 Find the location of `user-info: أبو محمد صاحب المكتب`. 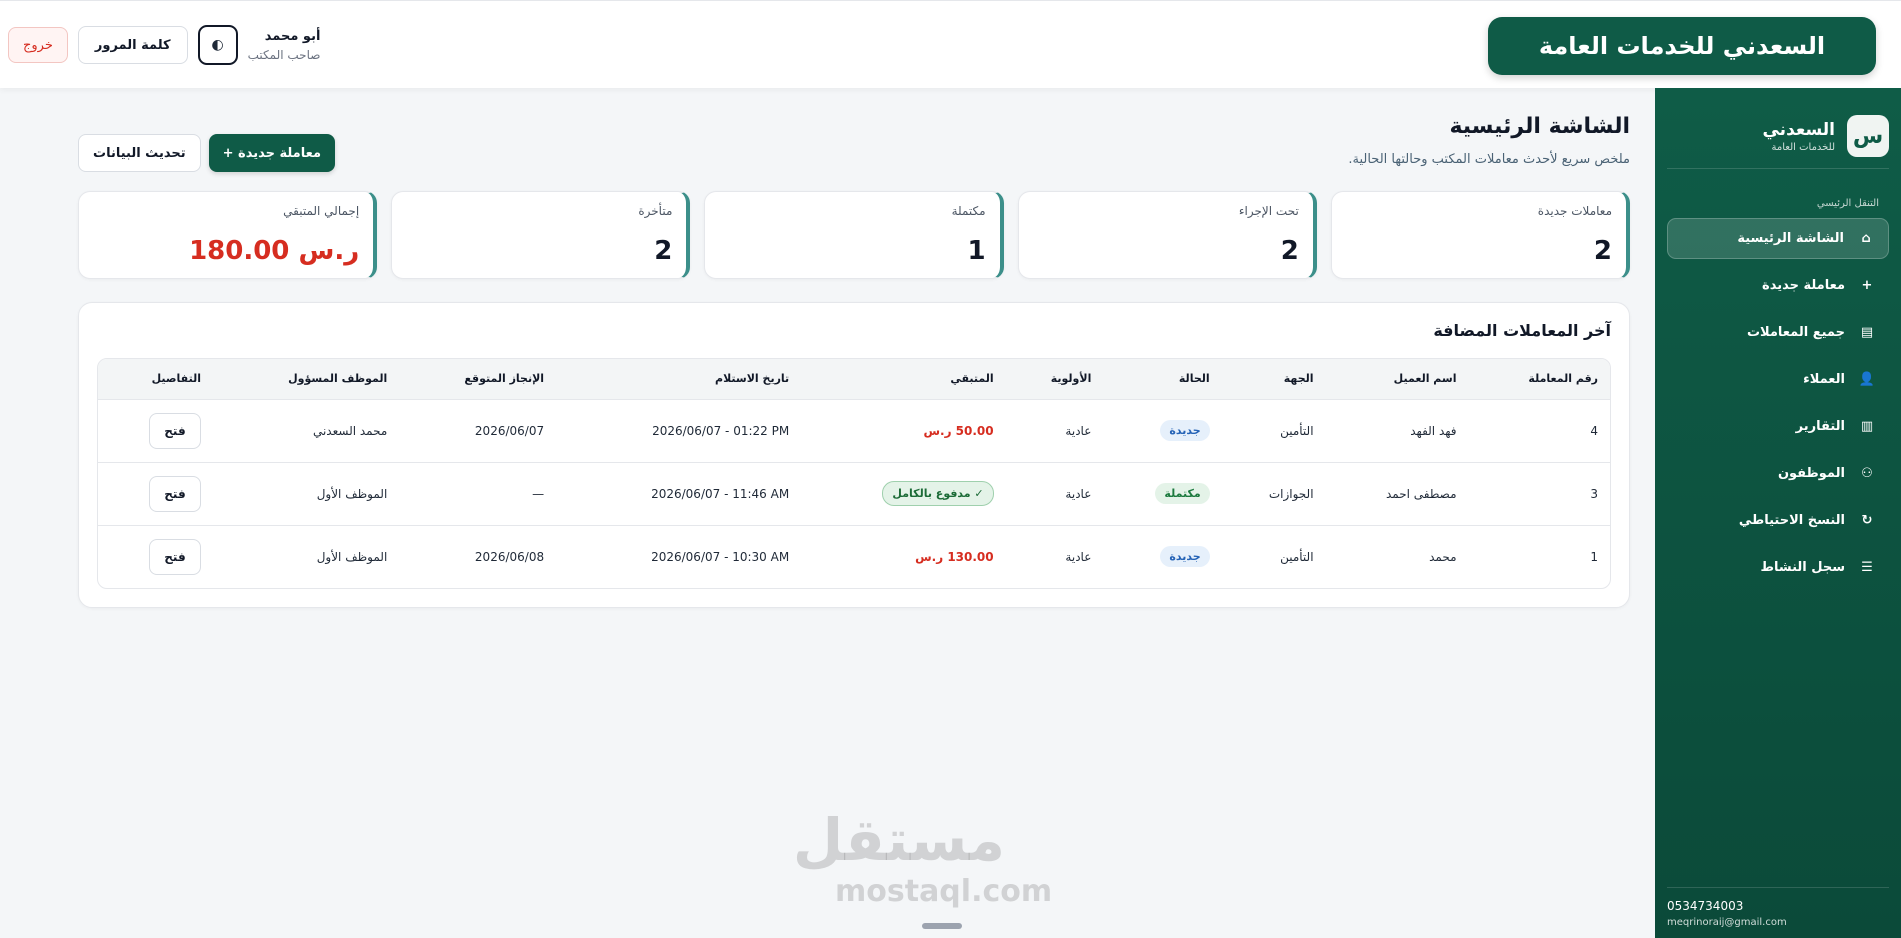

user-info: أبو محمد صاحب المكتب is located at coordinates (284, 45).